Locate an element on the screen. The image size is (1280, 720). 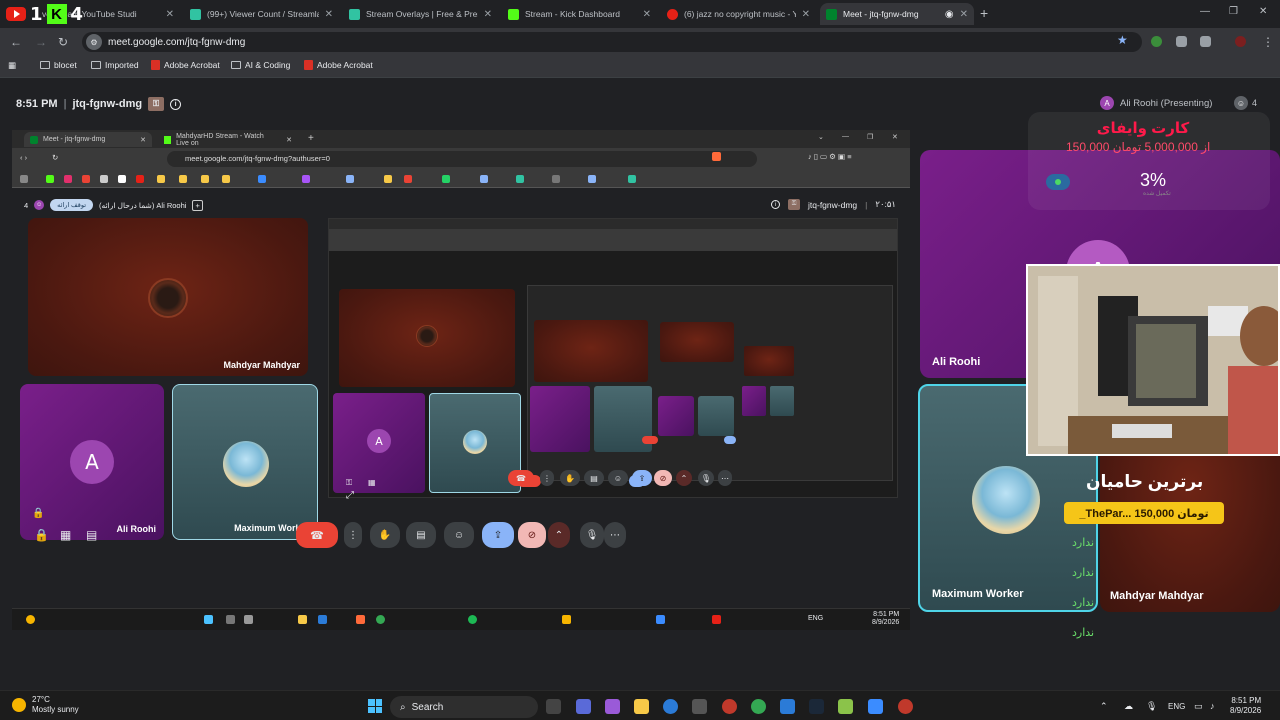
host-lock-icon: 🔒 is located at coordinates (41, 535).